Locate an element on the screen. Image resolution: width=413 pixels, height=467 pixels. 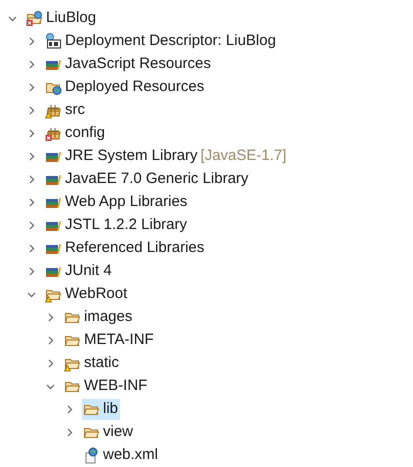
package-warning-icon is located at coordinates (53, 110).